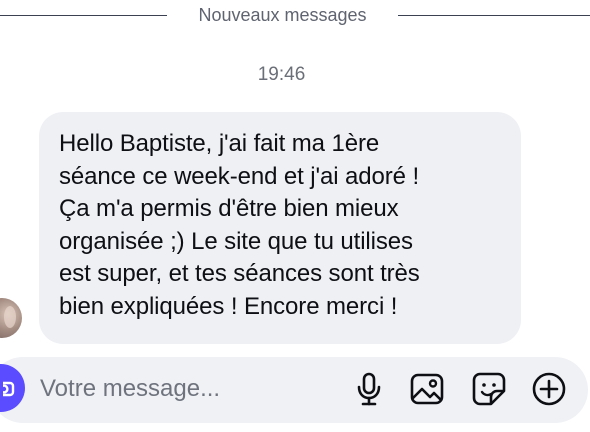  I want to click on new-messages-divider: Nouveaux messages, so click(295, 15).